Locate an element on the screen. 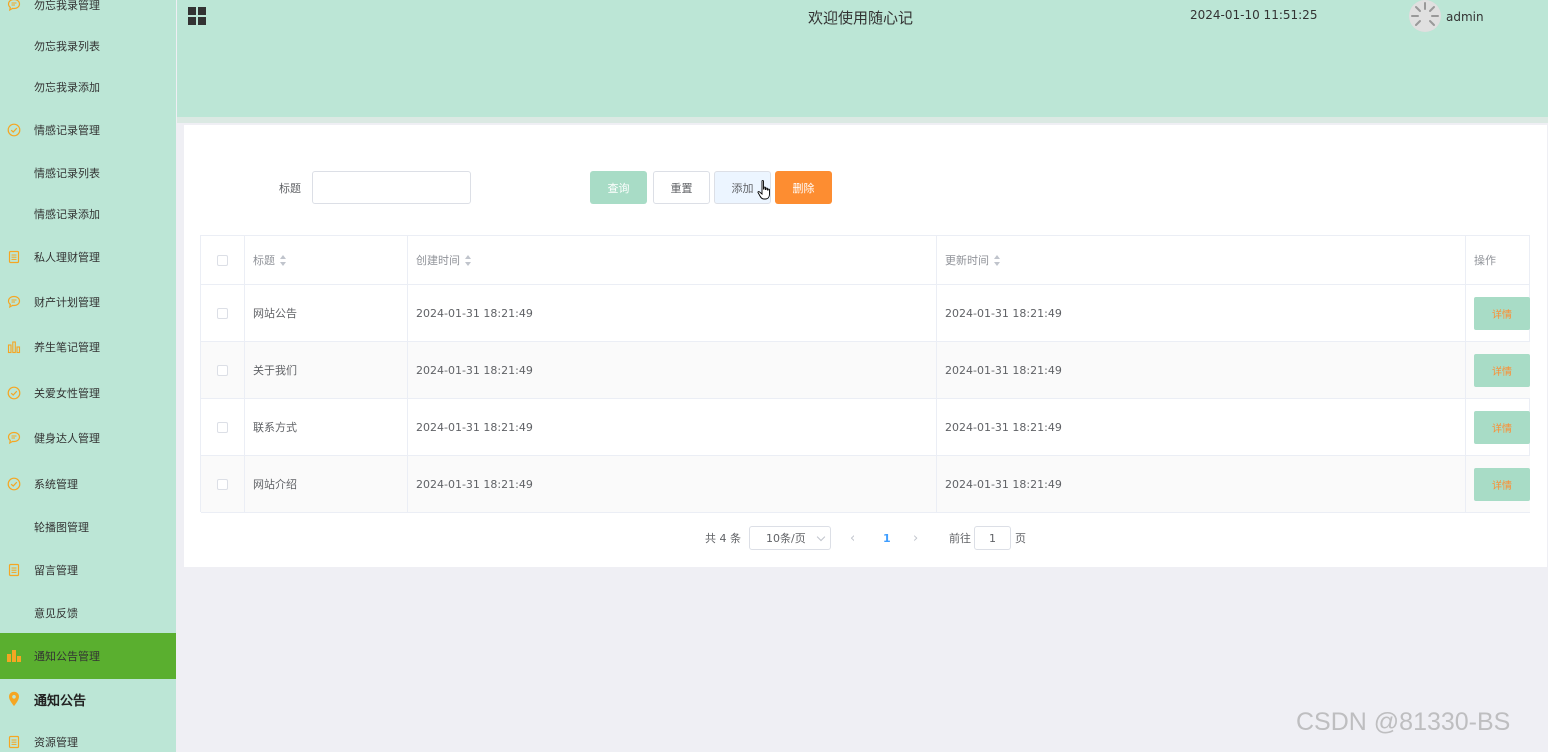 This screenshot has width=1548, height=752. sidebar-item: 勿忘我录添加 is located at coordinates (88, 87).